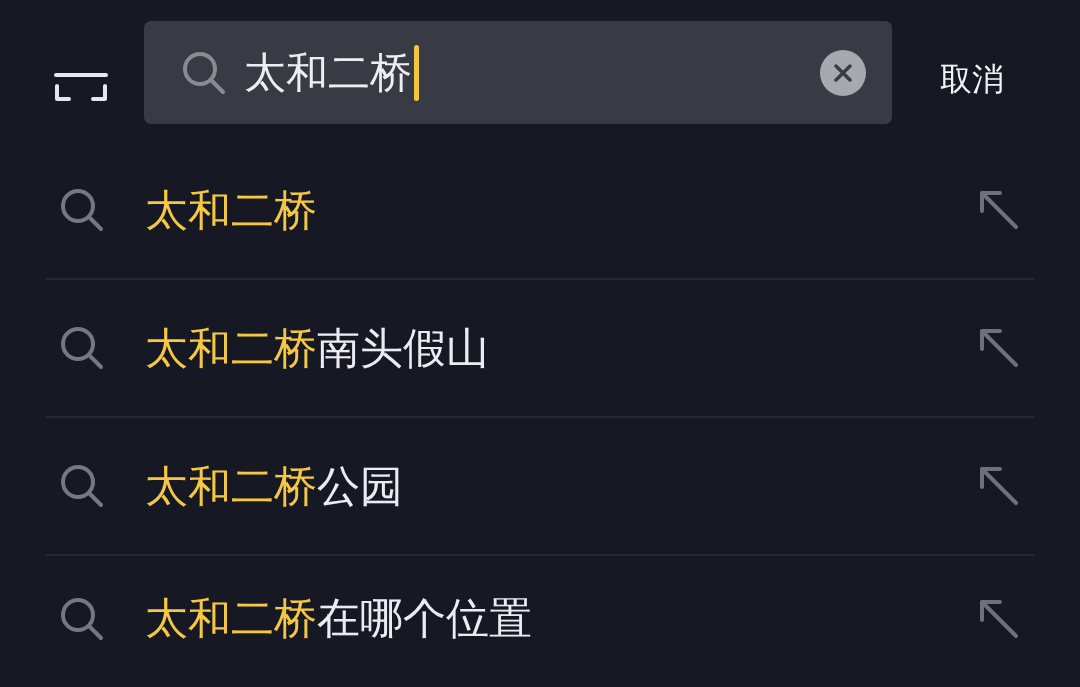 The height and width of the screenshot is (687, 1080). I want to click on suggestion-text: 太和二桥, so click(231, 210).